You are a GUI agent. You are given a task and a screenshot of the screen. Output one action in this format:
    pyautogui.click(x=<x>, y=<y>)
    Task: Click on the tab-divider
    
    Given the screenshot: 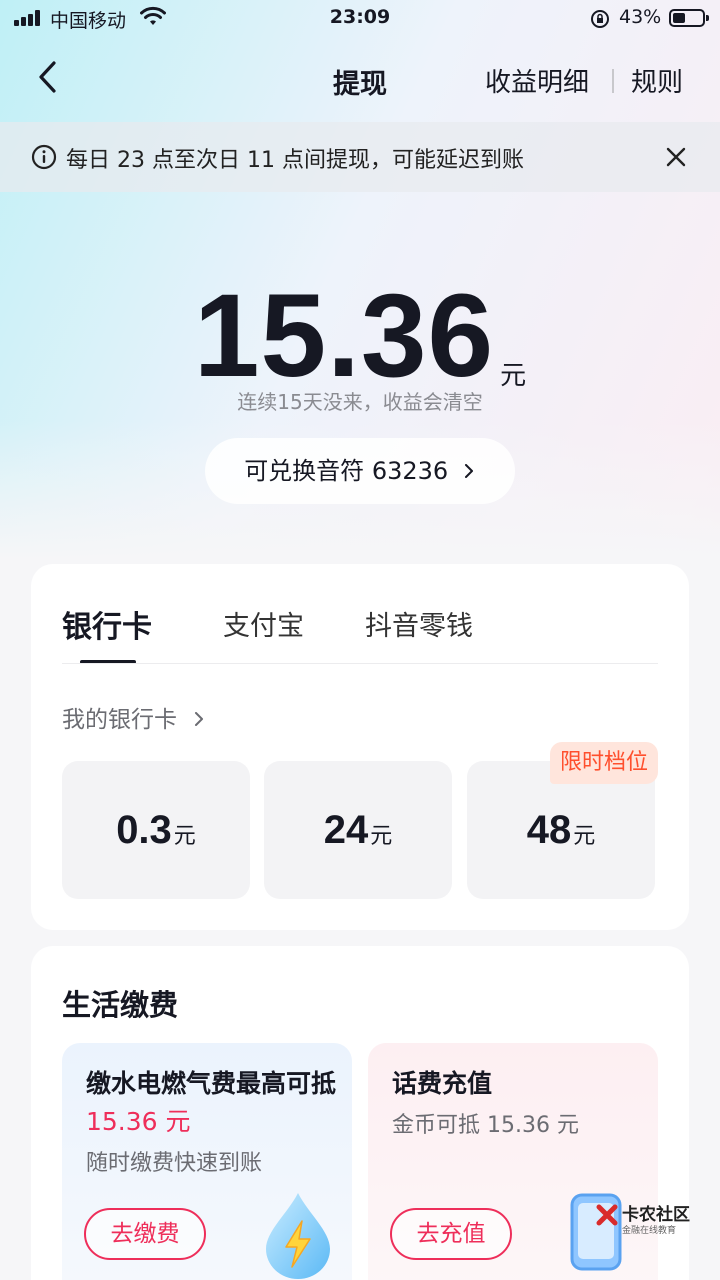 What is the action you would take?
    pyautogui.click(x=360, y=663)
    